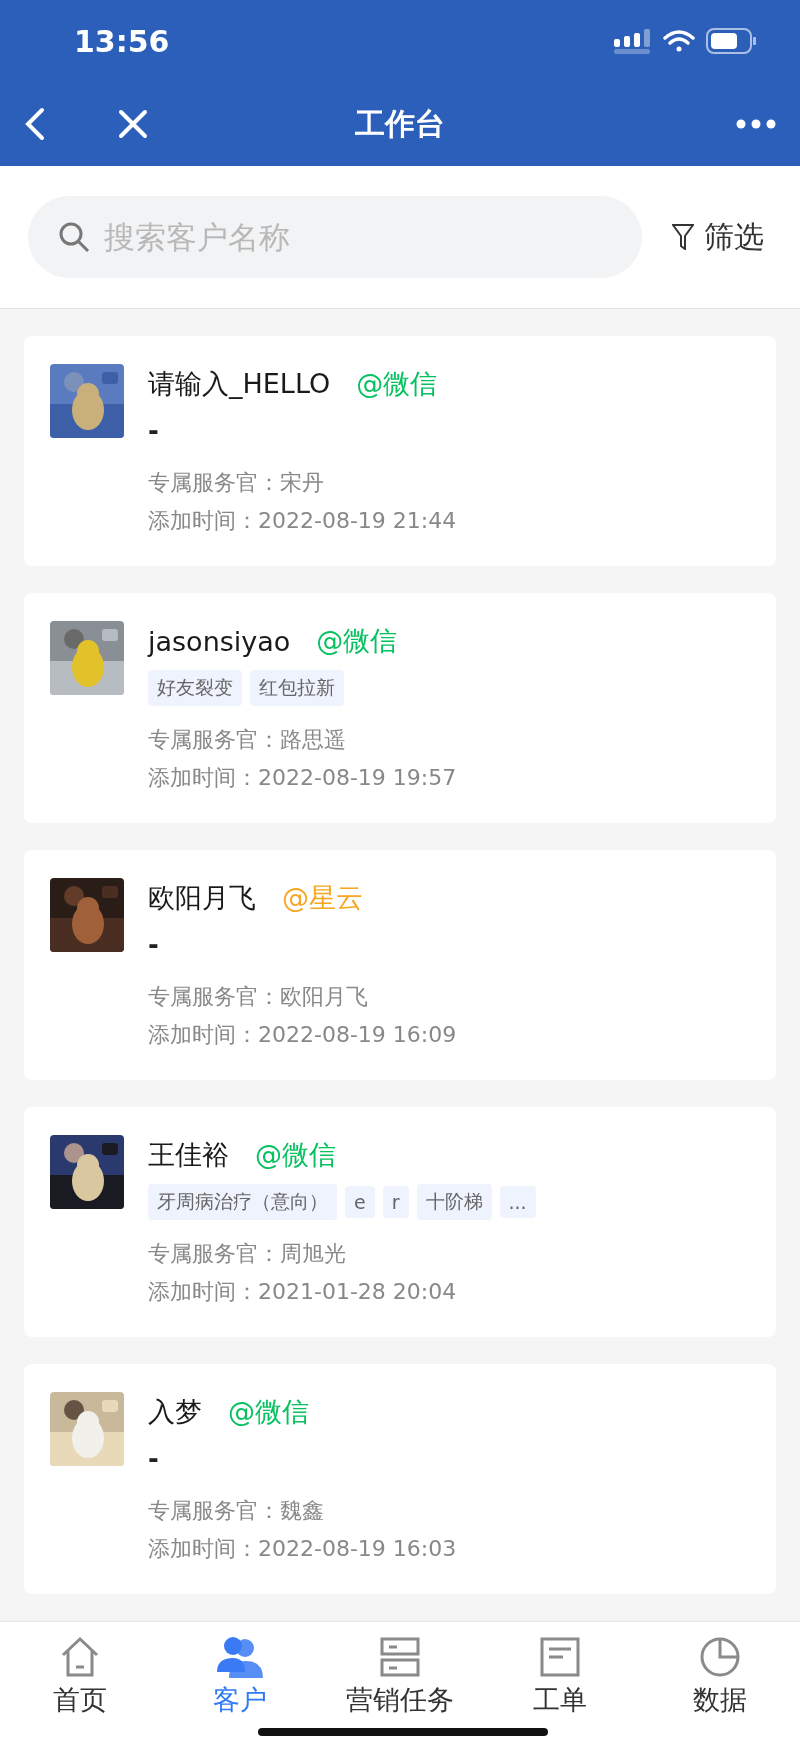  Describe the element at coordinates (247, 740) in the screenshot. I see `service-agent: 专属服务官：路思遥` at that location.